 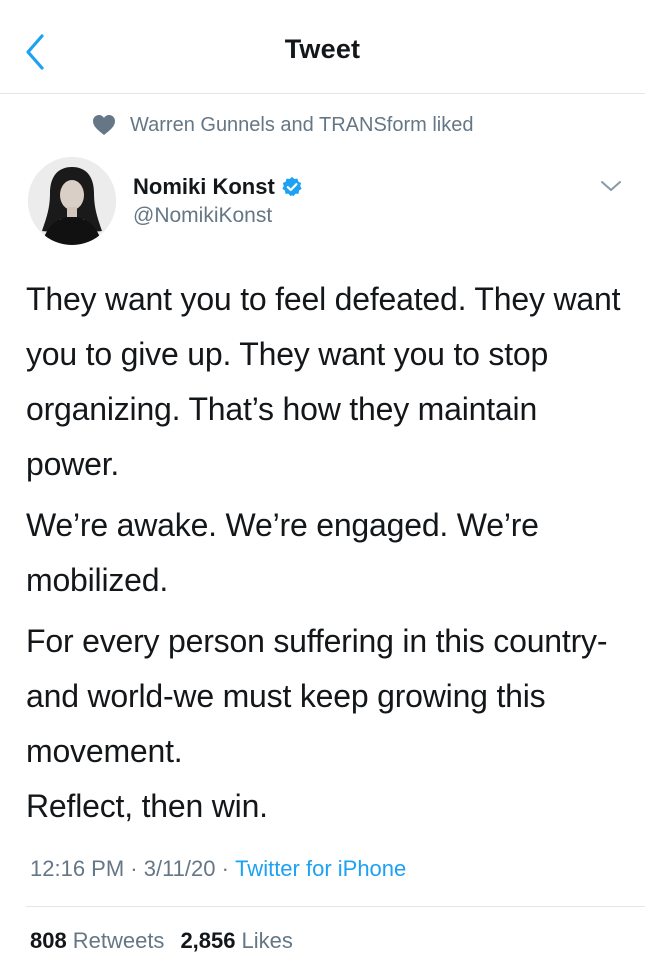 I want to click on chevron-down-icon, so click(x=611, y=186).